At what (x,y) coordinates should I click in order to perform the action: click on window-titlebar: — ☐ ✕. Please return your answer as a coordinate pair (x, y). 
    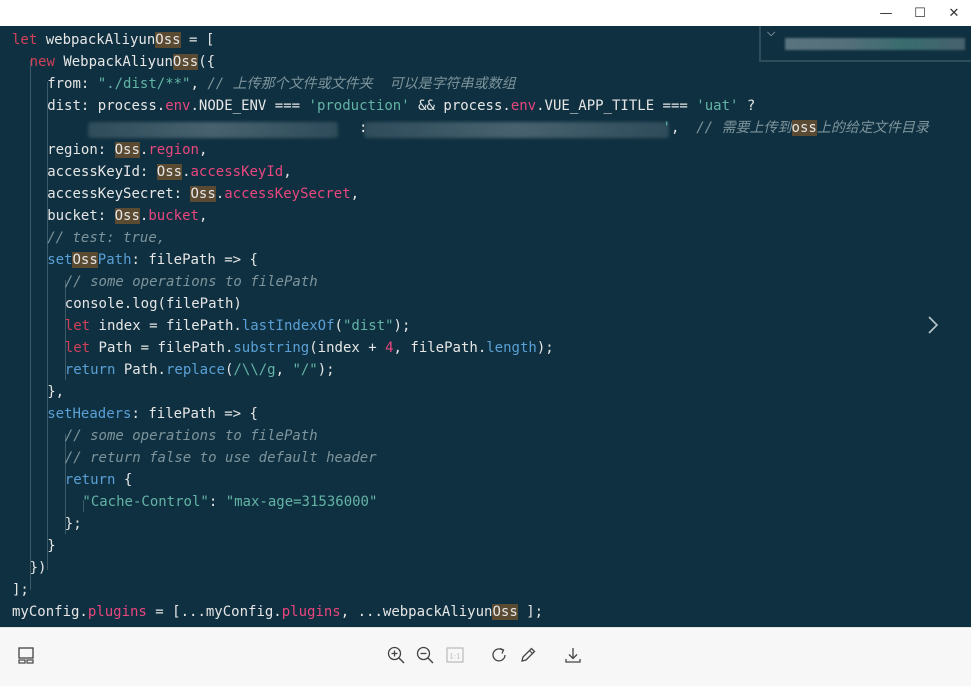
    Looking at the image, I should click on (485, 13).